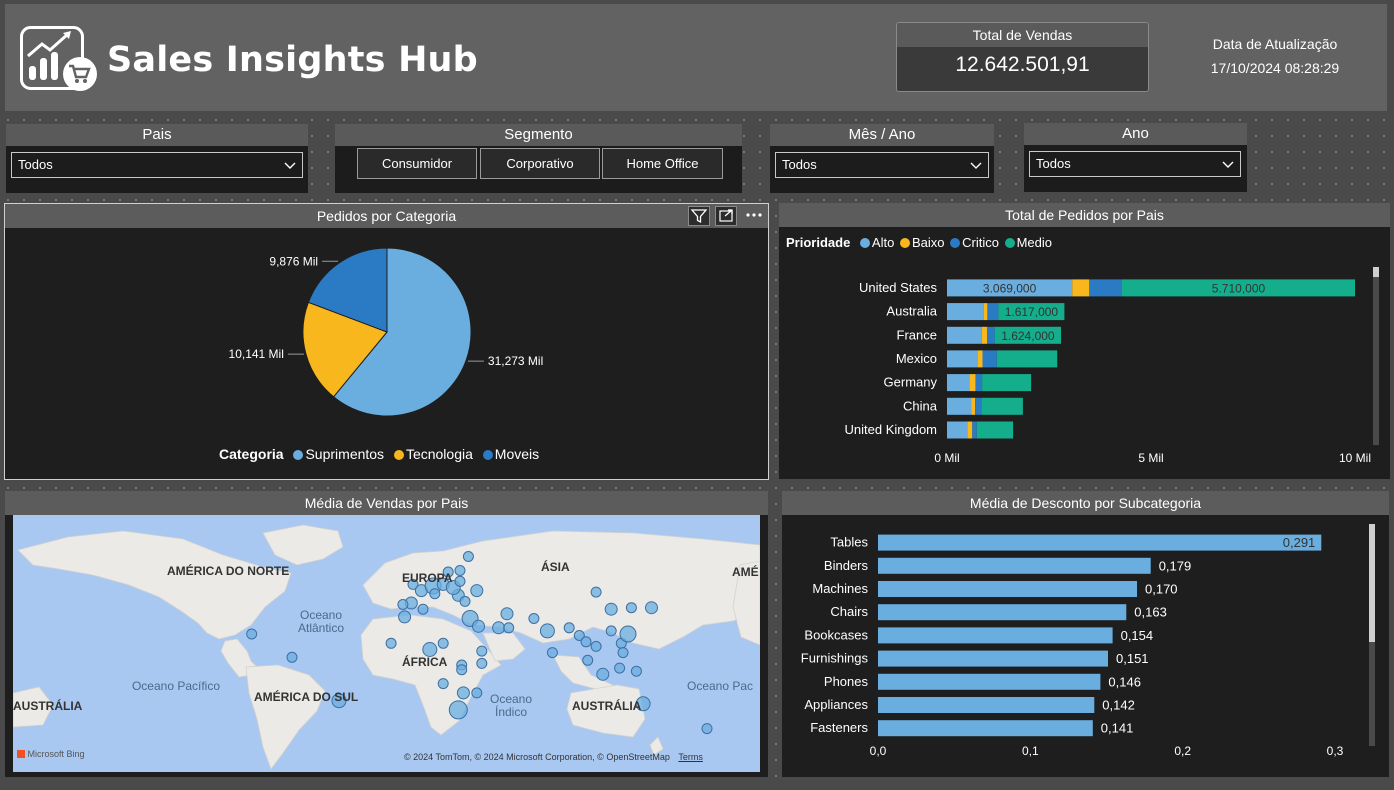  What do you see at coordinates (876, 242) in the screenshot?
I see `legend-item-alto: Alto` at bounding box center [876, 242].